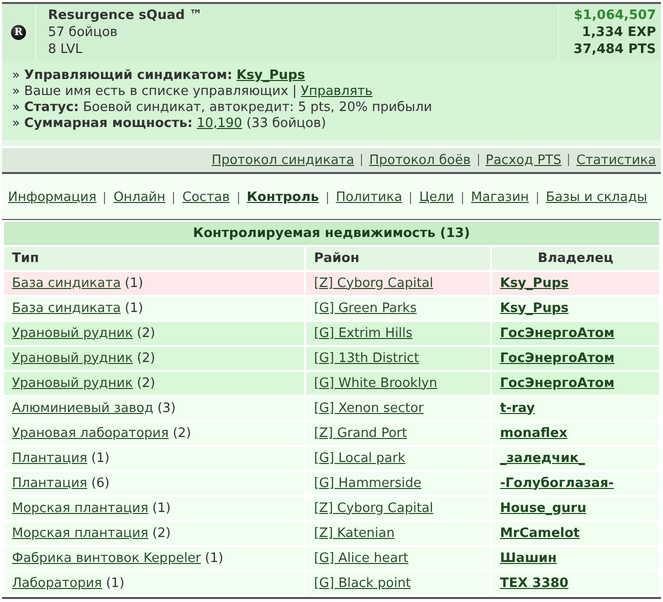  Describe the element at coordinates (597, 197) in the screenshot. I see `nav-tab: Базы и склады` at that location.